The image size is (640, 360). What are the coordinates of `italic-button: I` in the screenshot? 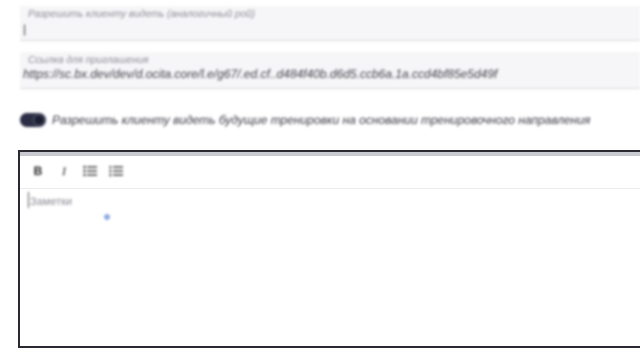 It's located at (64, 171).